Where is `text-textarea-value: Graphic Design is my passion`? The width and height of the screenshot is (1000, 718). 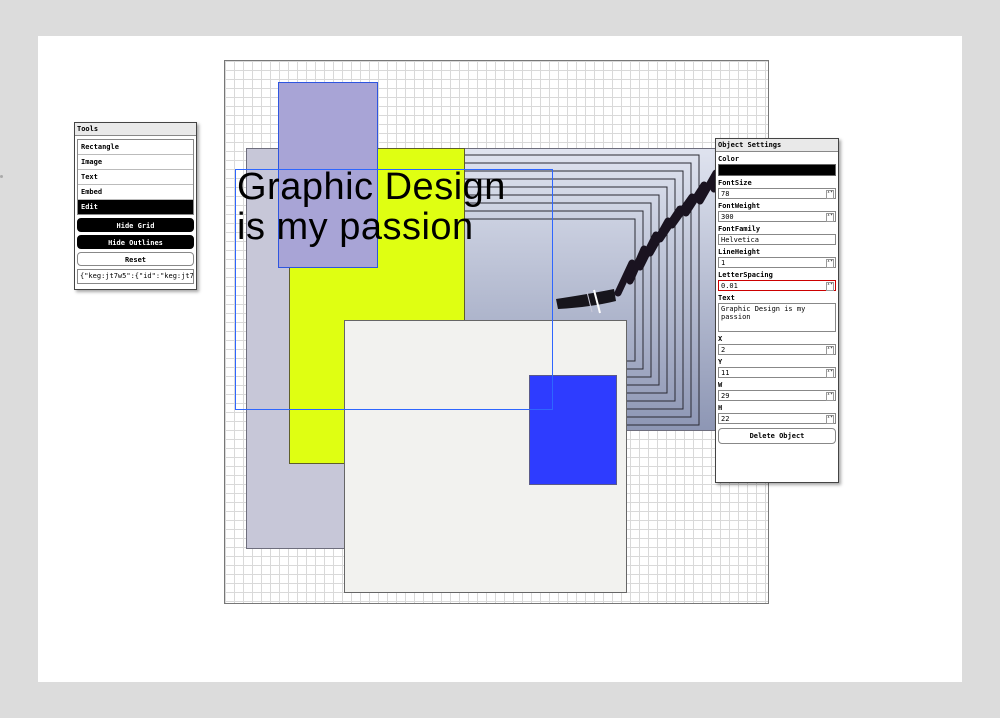 text-textarea-value: Graphic Design is my passion is located at coordinates (763, 313).